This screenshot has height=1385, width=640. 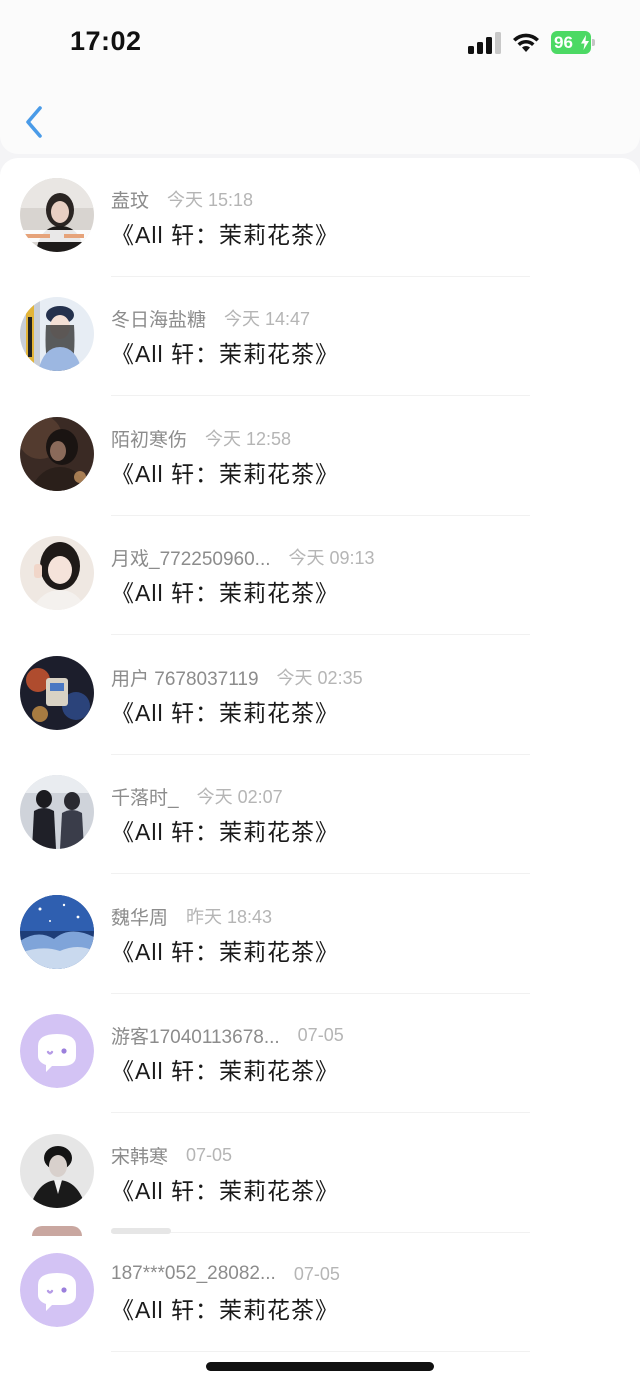 What do you see at coordinates (563, 42) in the screenshot?
I see `battery-level: 96` at bounding box center [563, 42].